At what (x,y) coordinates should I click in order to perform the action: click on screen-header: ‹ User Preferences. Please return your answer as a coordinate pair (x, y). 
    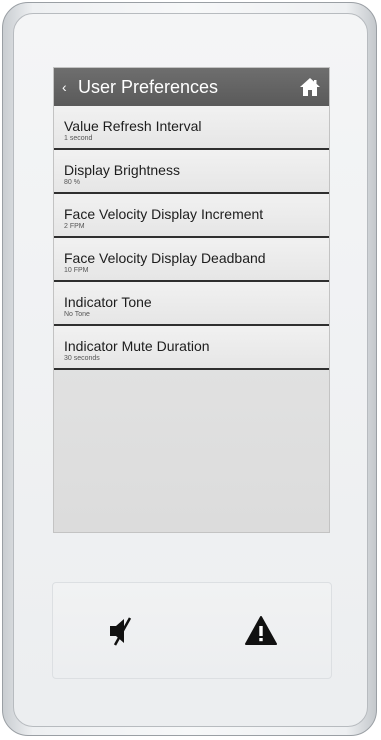
    Looking at the image, I should click on (191, 87).